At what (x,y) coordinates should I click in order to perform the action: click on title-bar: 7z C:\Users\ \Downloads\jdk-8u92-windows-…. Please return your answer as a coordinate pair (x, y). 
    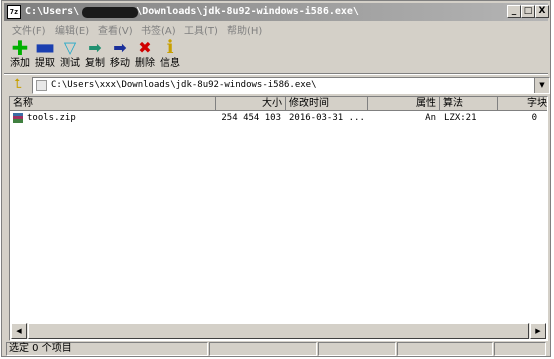
    Looking at the image, I should click on (276, 12).